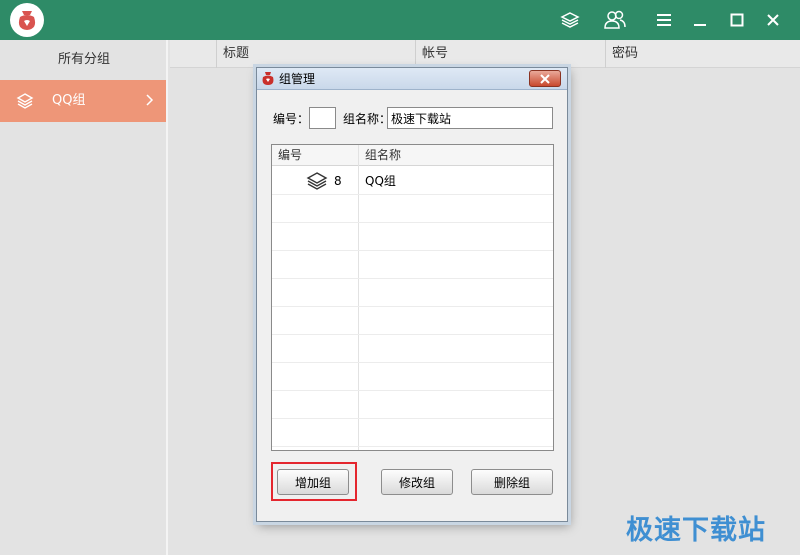  I want to click on sidebar-item-label: QQ组, so click(69, 100).